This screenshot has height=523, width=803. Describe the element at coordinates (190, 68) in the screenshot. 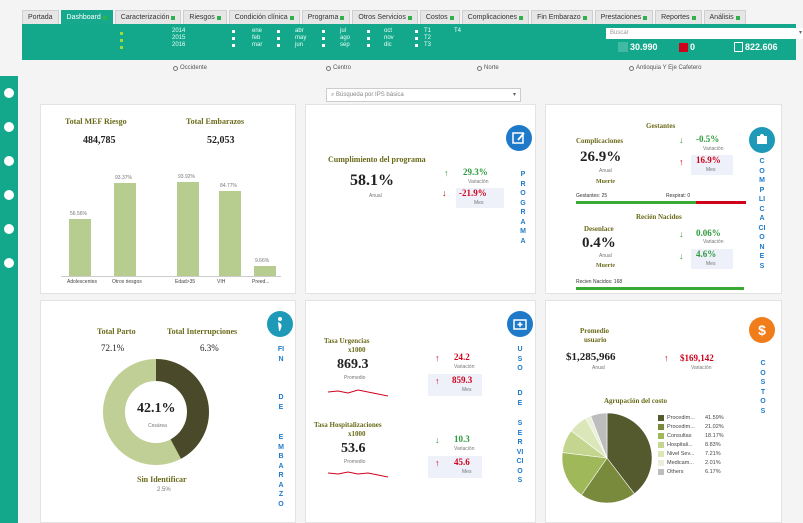

I see `radio-occidente: Occidente` at that location.